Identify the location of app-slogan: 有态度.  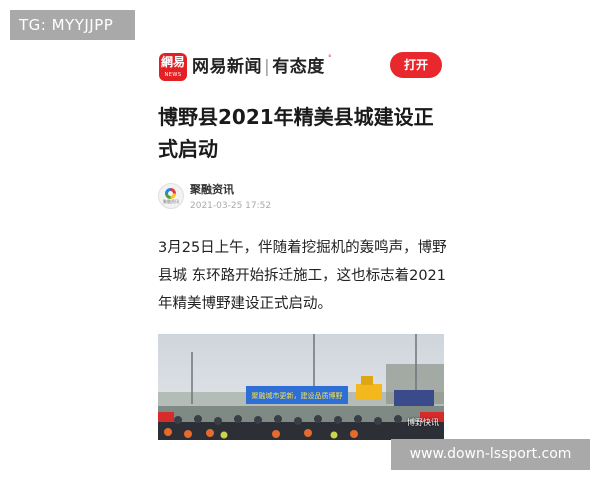
(298, 67).